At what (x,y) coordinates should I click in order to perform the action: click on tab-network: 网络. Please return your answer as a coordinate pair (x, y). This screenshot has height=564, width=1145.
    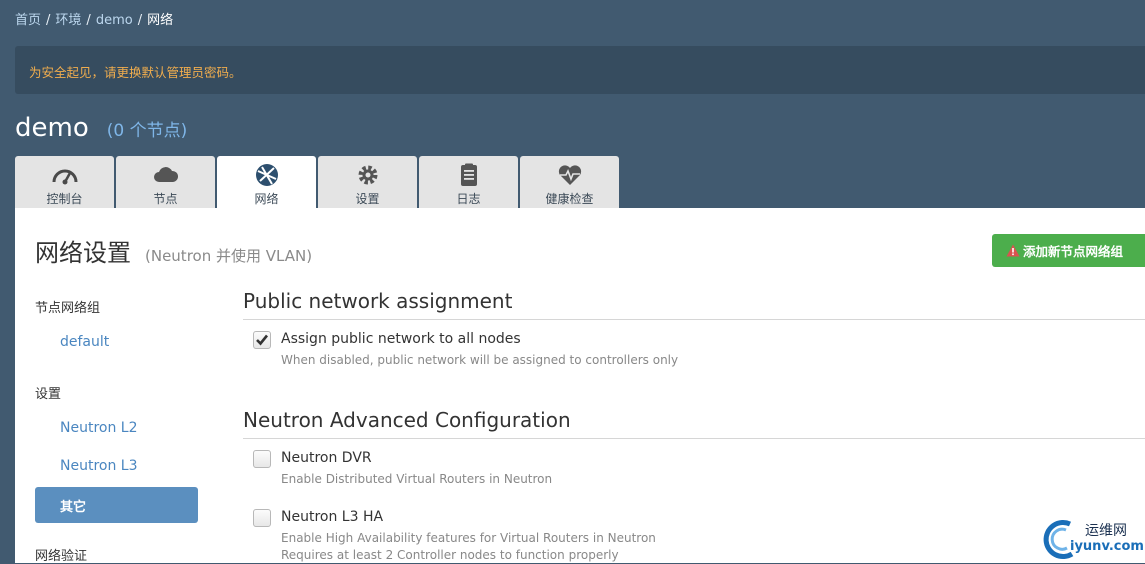
    Looking at the image, I should click on (266, 182).